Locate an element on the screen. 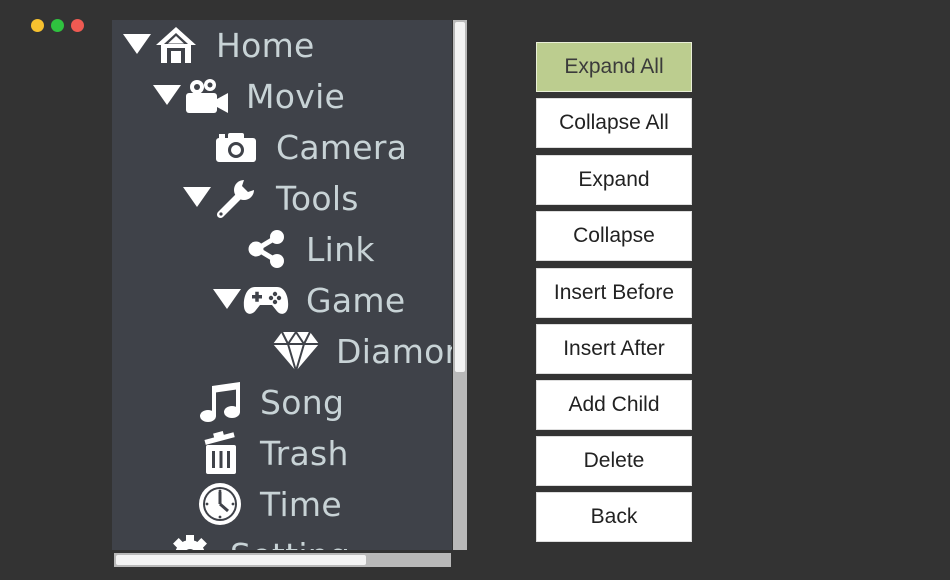 The width and height of the screenshot is (950, 580). tree-item-link: Link is located at coordinates (293, 249).